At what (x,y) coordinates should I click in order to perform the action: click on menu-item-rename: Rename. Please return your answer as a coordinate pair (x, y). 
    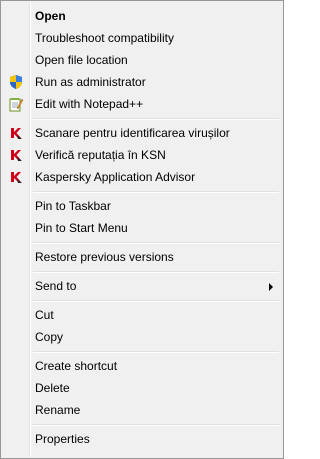
    Looking at the image, I should click on (142, 410).